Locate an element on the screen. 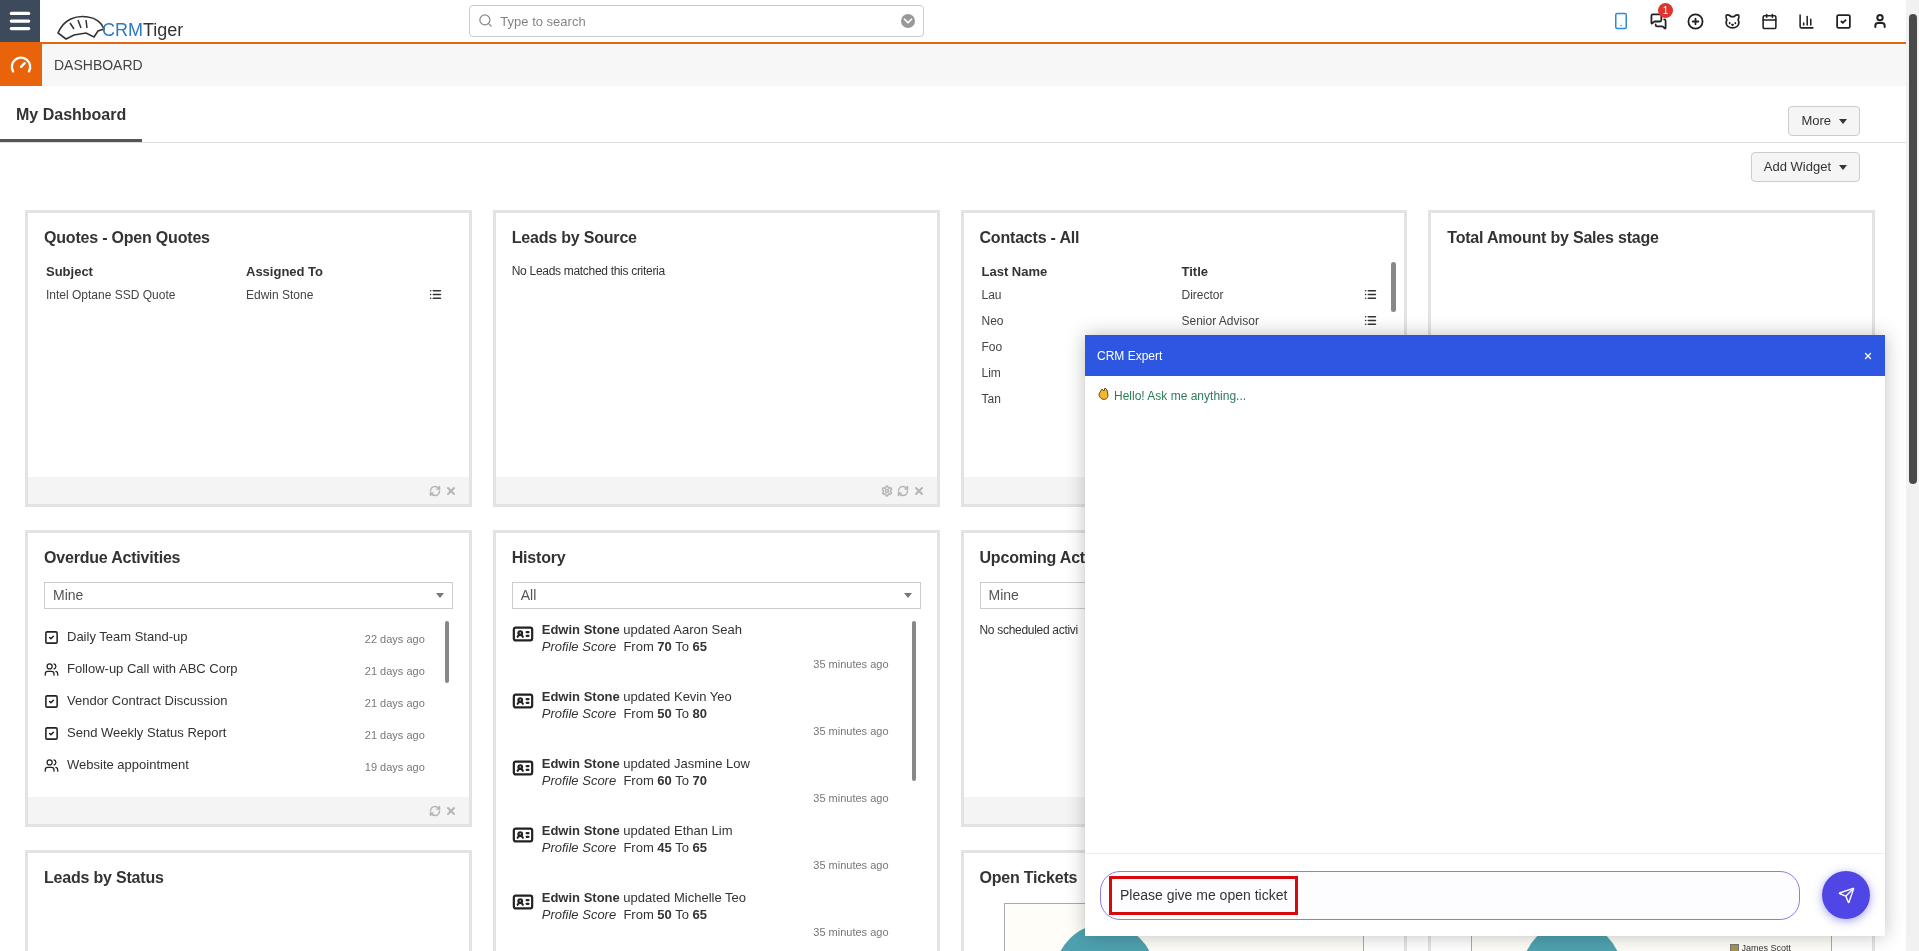 The width and height of the screenshot is (1919, 951). logo-text: CRMTiger is located at coordinates (143, 31).